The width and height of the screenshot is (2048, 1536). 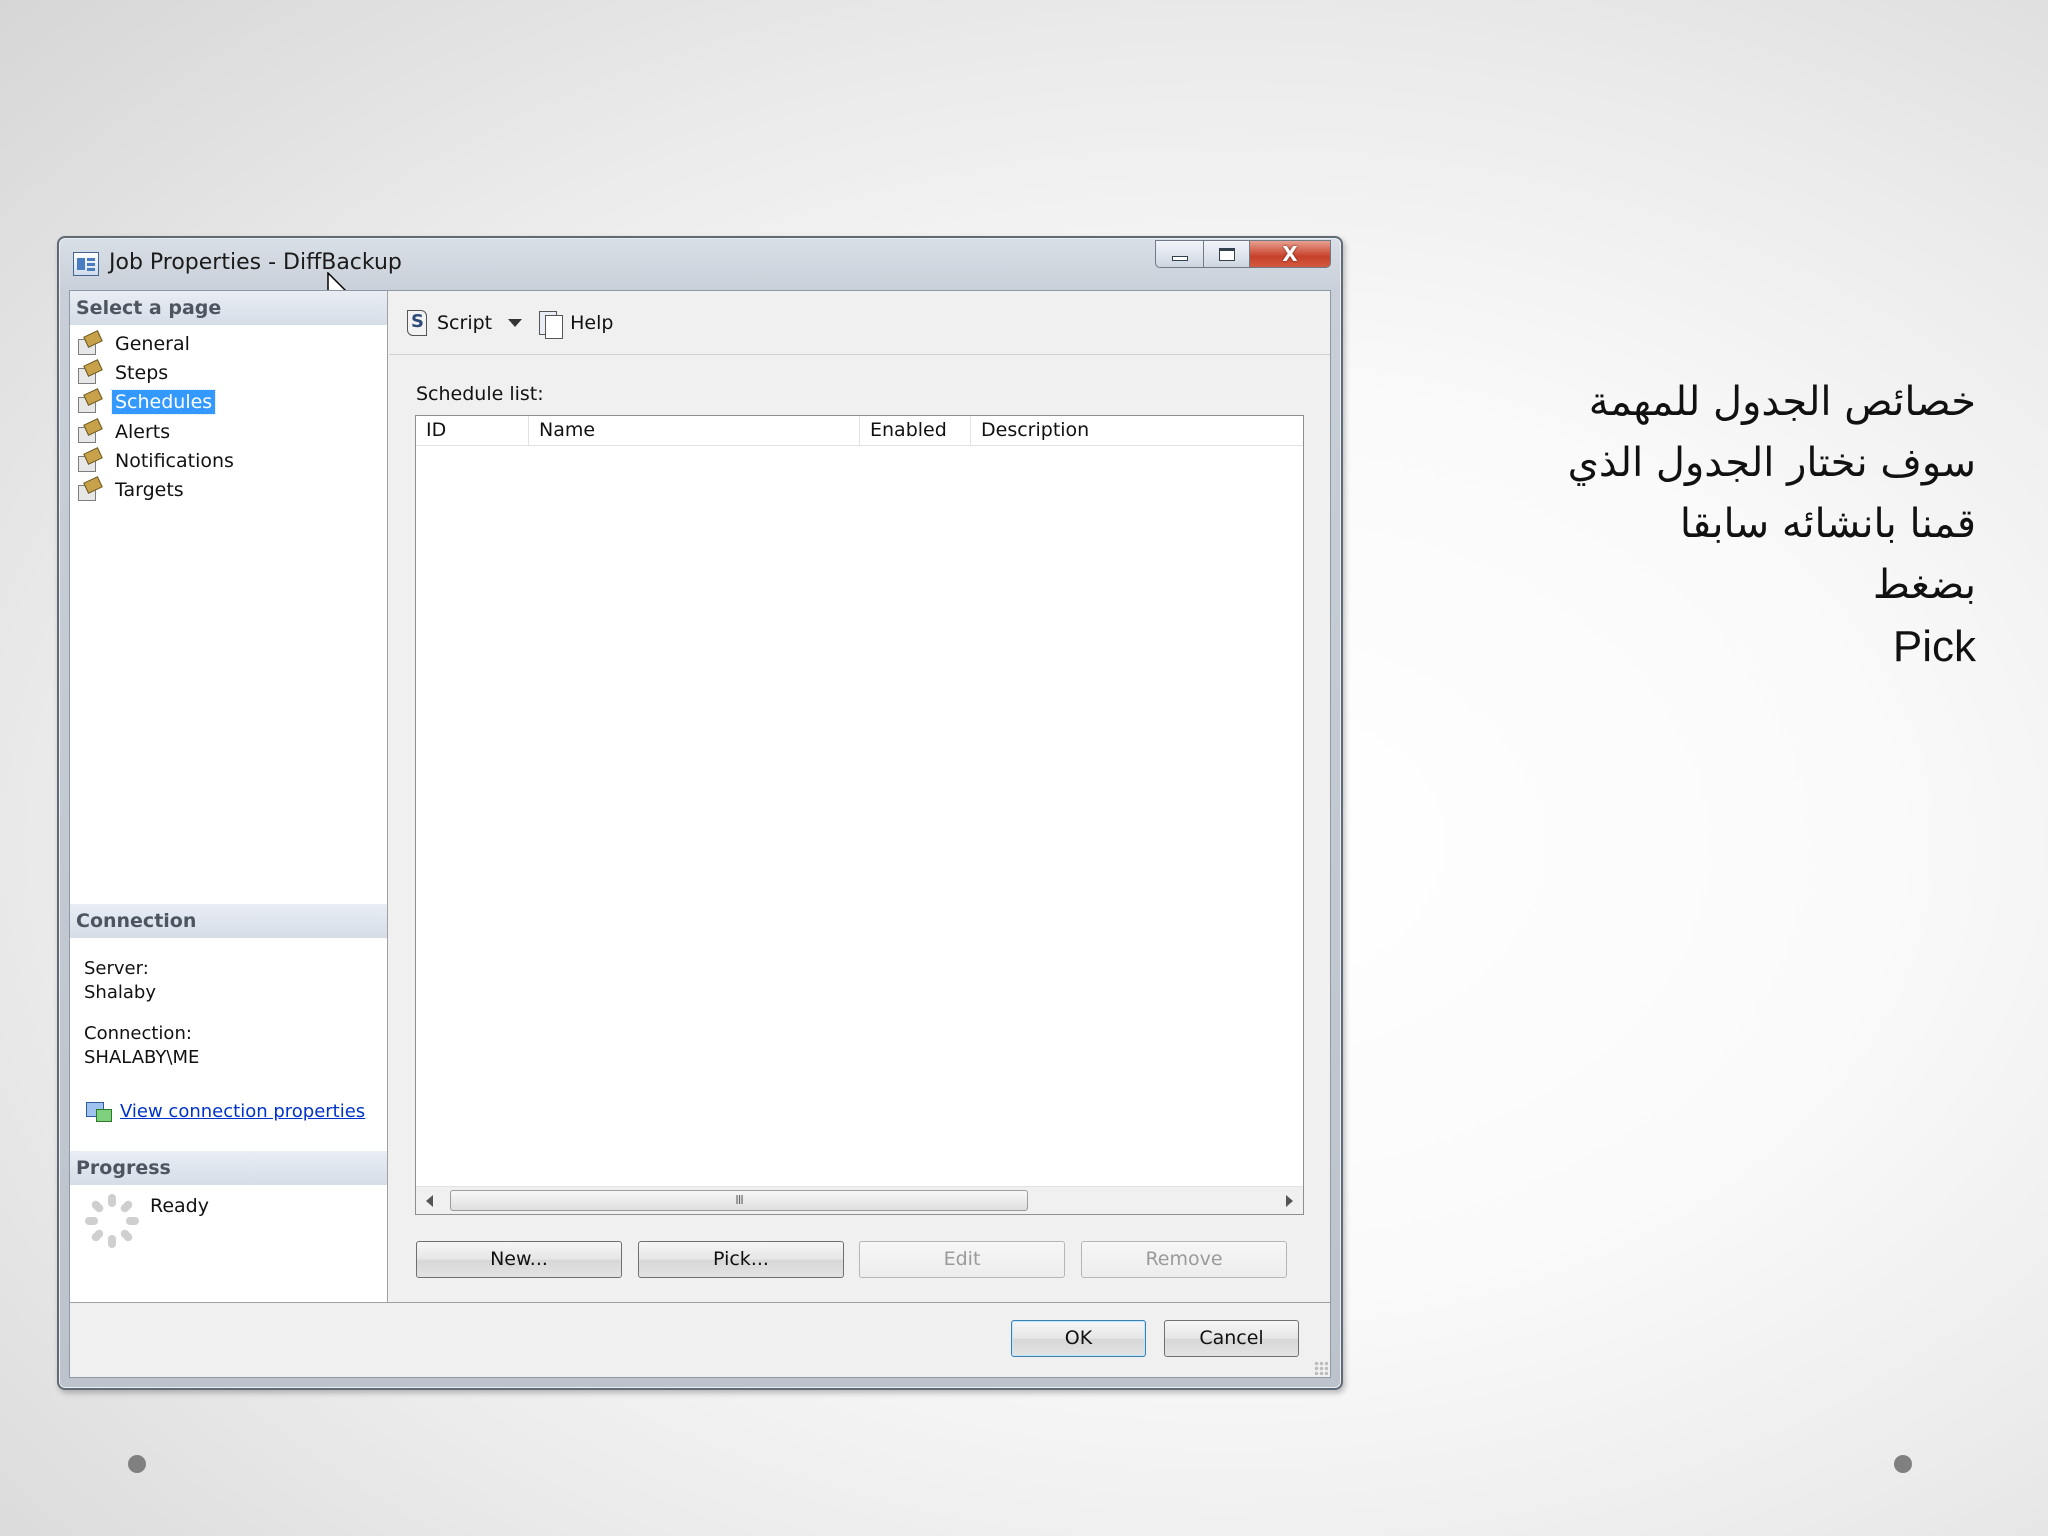 What do you see at coordinates (142, 1057) in the screenshot?
I see `connection-value: SHALABY\ME` at bounding box center [142, 1057].